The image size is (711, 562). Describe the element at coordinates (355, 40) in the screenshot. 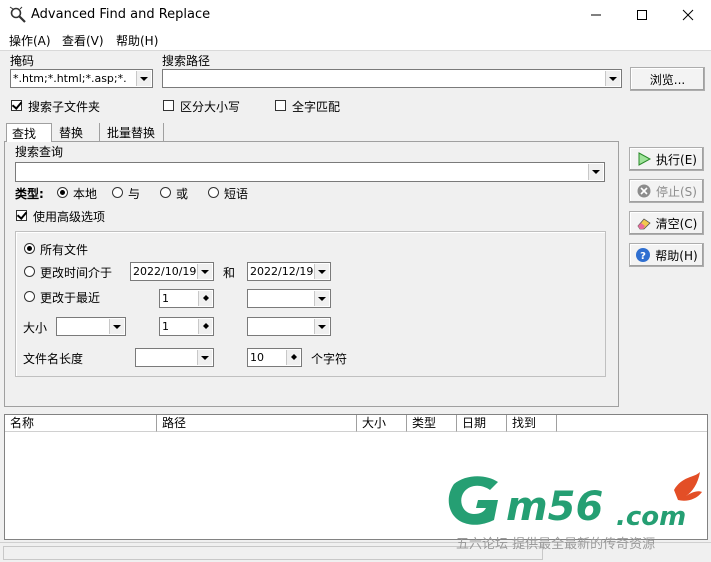

I see `menu-bar: 操作(A) 查看(V) 帮助(H)` at that location.